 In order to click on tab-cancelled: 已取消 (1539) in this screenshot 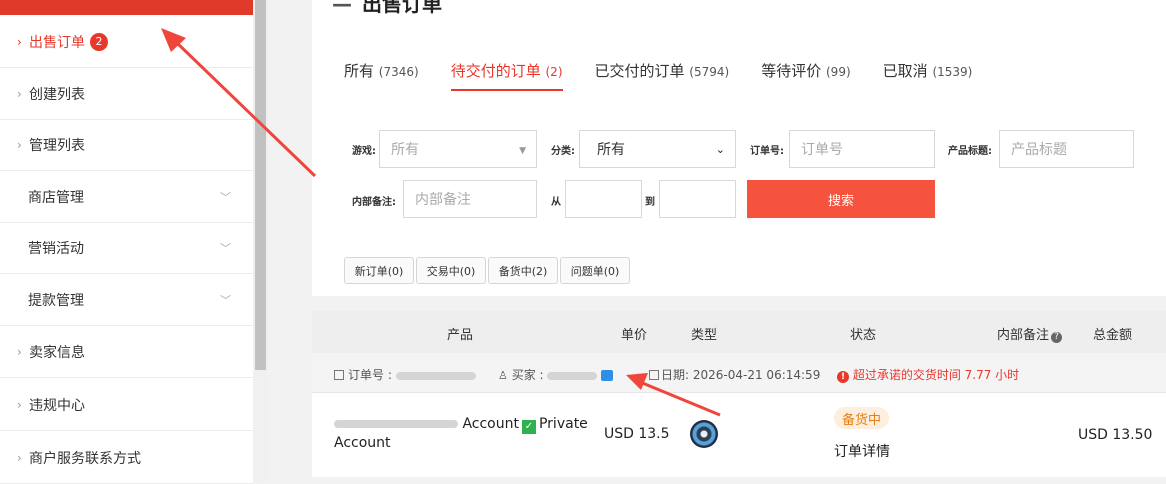, I will do `click(928, 75)`.